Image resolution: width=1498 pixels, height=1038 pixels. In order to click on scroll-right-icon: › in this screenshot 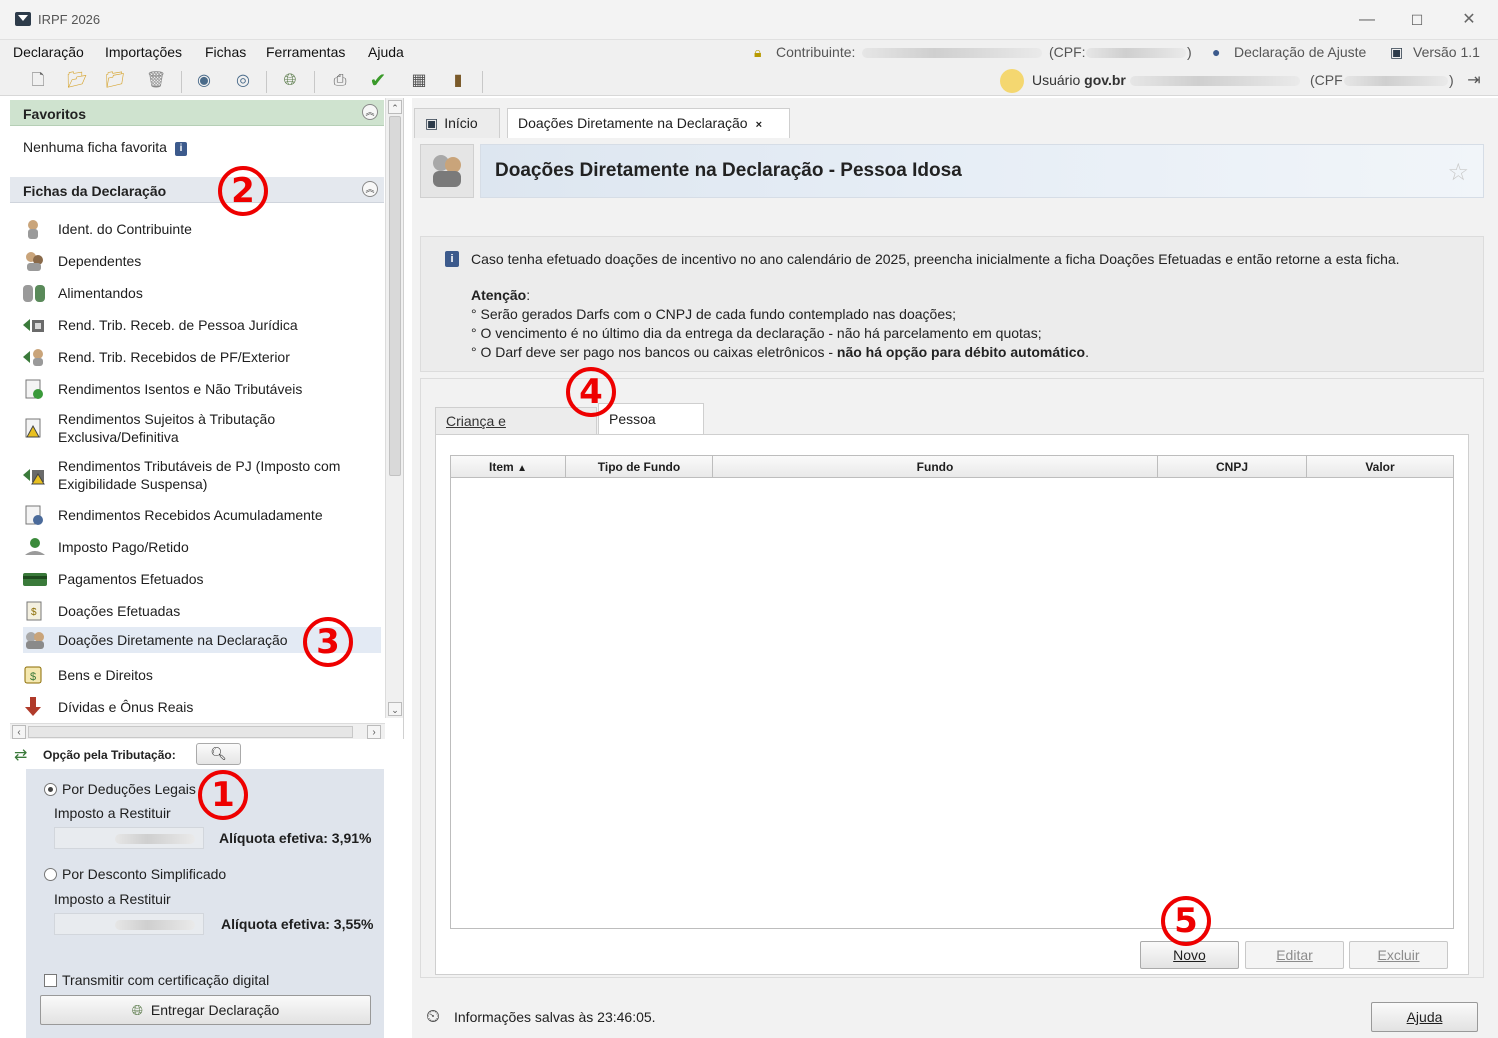, I will do `click(374, 732)`.